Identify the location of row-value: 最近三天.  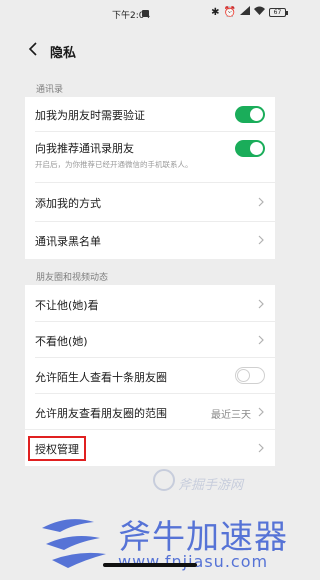
(231, 415).